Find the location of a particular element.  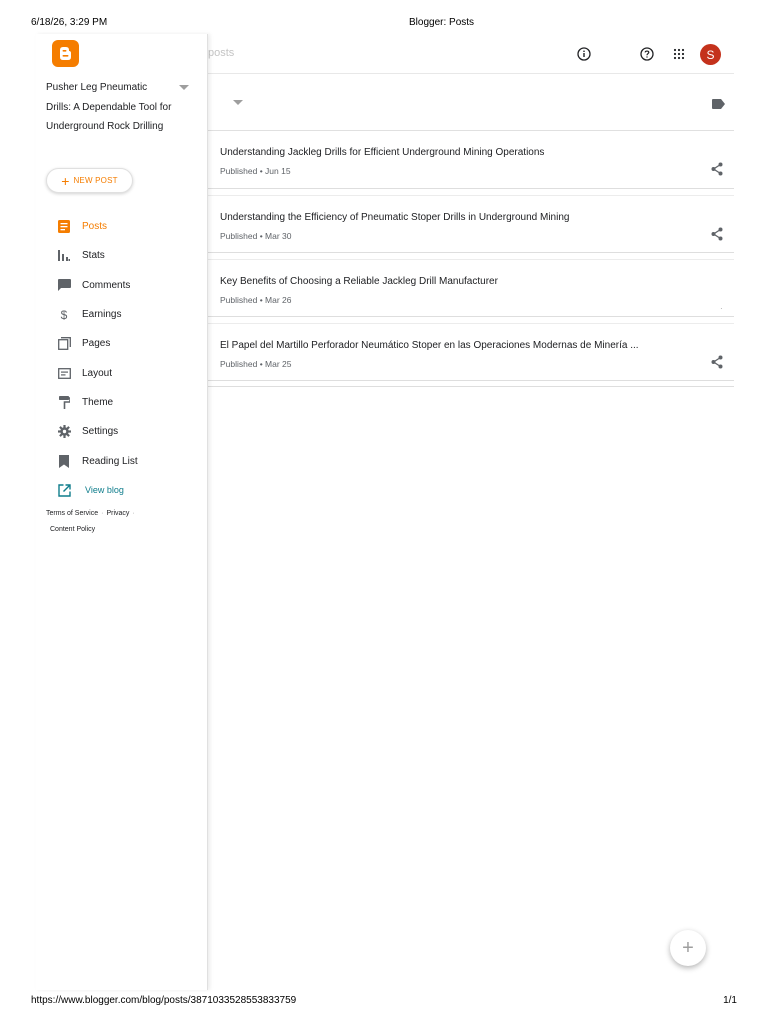

post-status: Published • Mar 30 is located at coordinates (256, 236).